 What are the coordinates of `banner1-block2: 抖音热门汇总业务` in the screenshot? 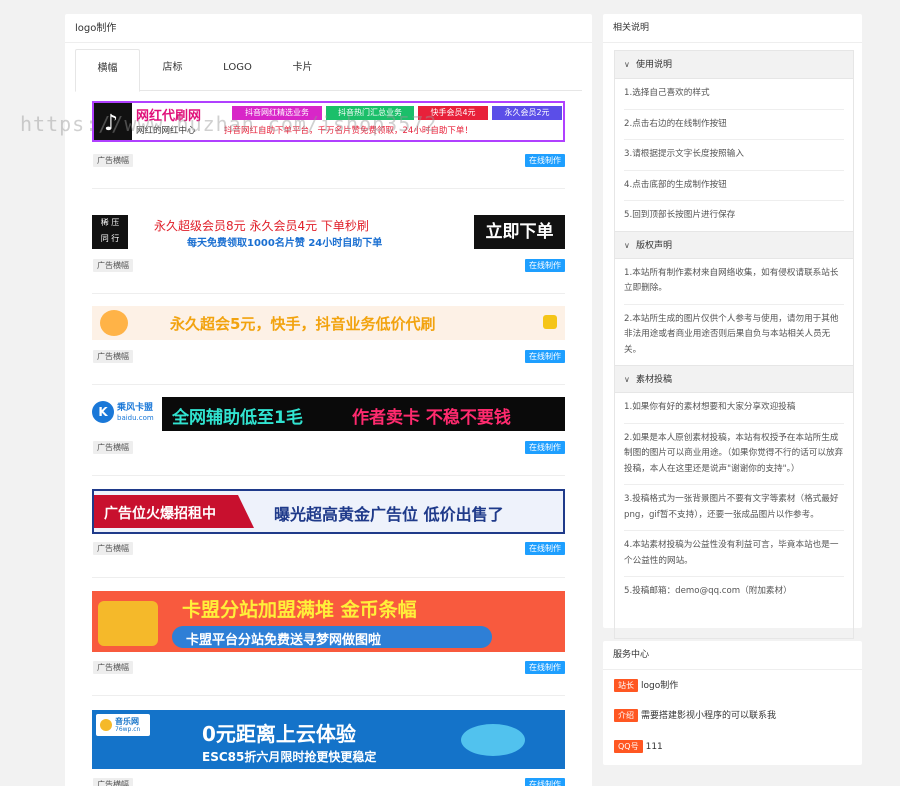 It's located at (370, 113).